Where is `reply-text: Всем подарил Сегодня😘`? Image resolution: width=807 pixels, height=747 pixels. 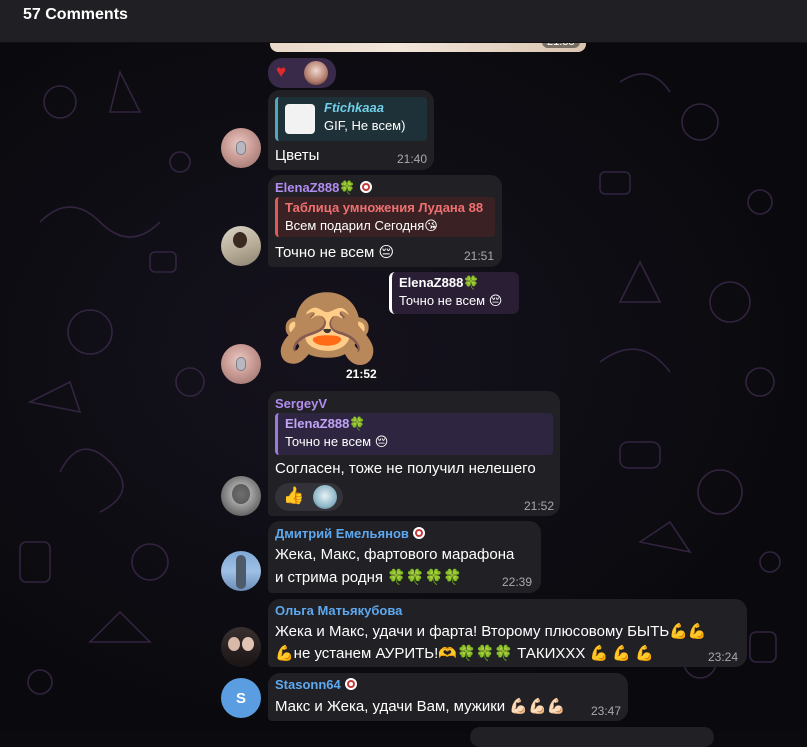 reply-text: Всем подарил Сегодня😘 is located at coordinates (361, 225).